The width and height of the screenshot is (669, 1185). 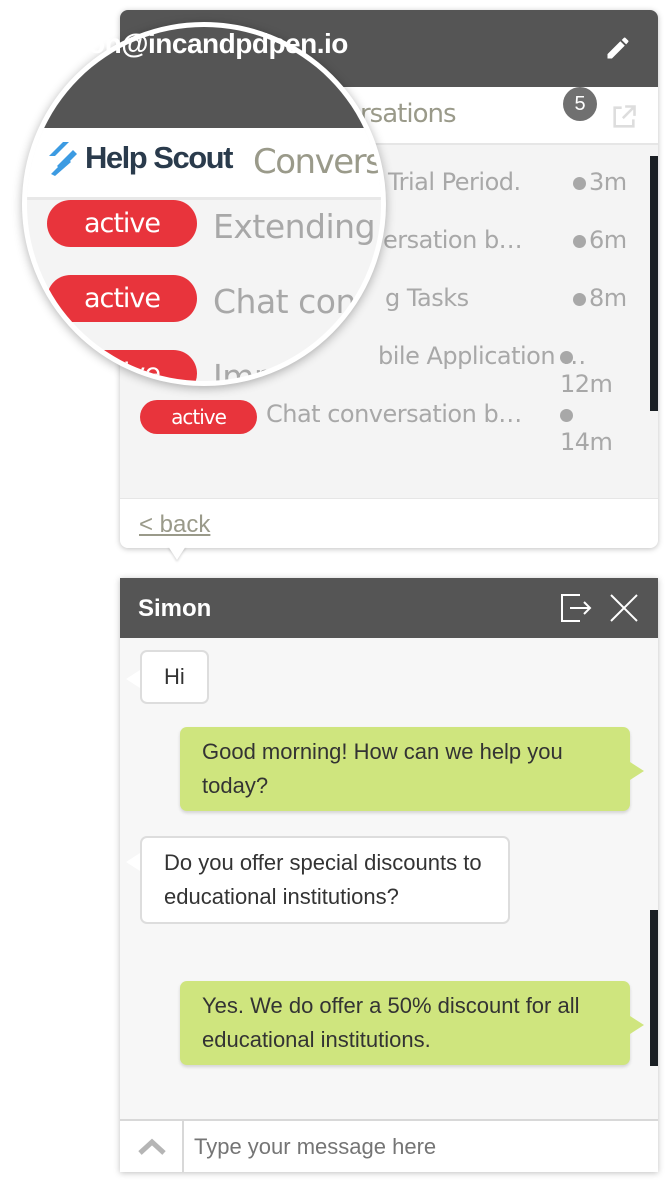 I want to click on external-link-icon, so click(x=624, y=117).